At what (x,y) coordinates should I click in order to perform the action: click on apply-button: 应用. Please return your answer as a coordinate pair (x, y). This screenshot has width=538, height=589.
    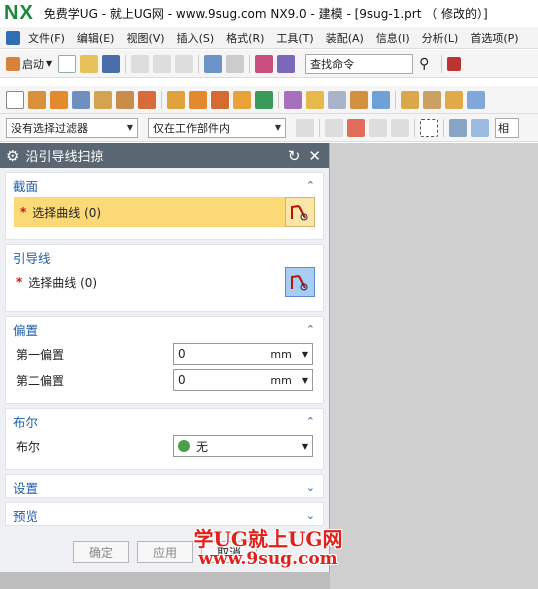
    Looking at the image, I should click on (165, 552).